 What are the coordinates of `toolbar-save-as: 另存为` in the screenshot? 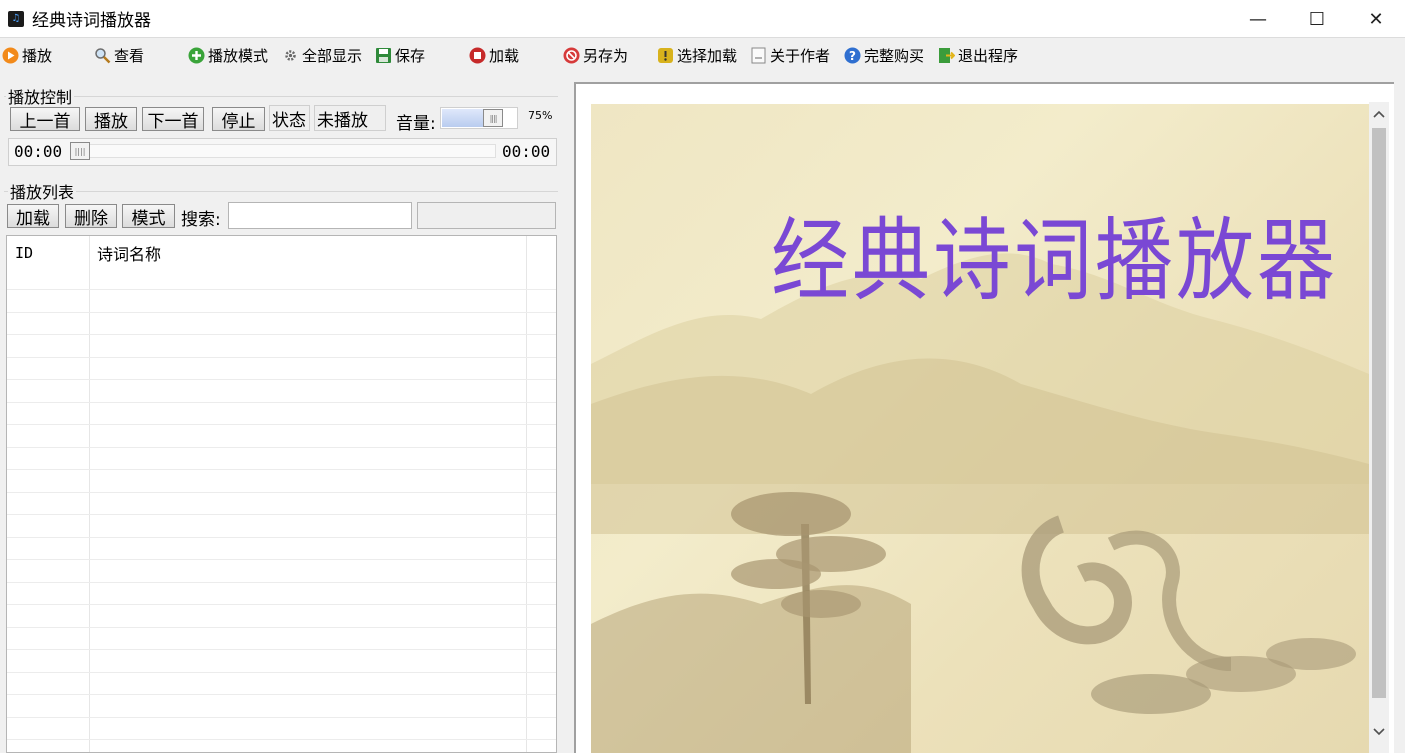 It's located at (595, 55).